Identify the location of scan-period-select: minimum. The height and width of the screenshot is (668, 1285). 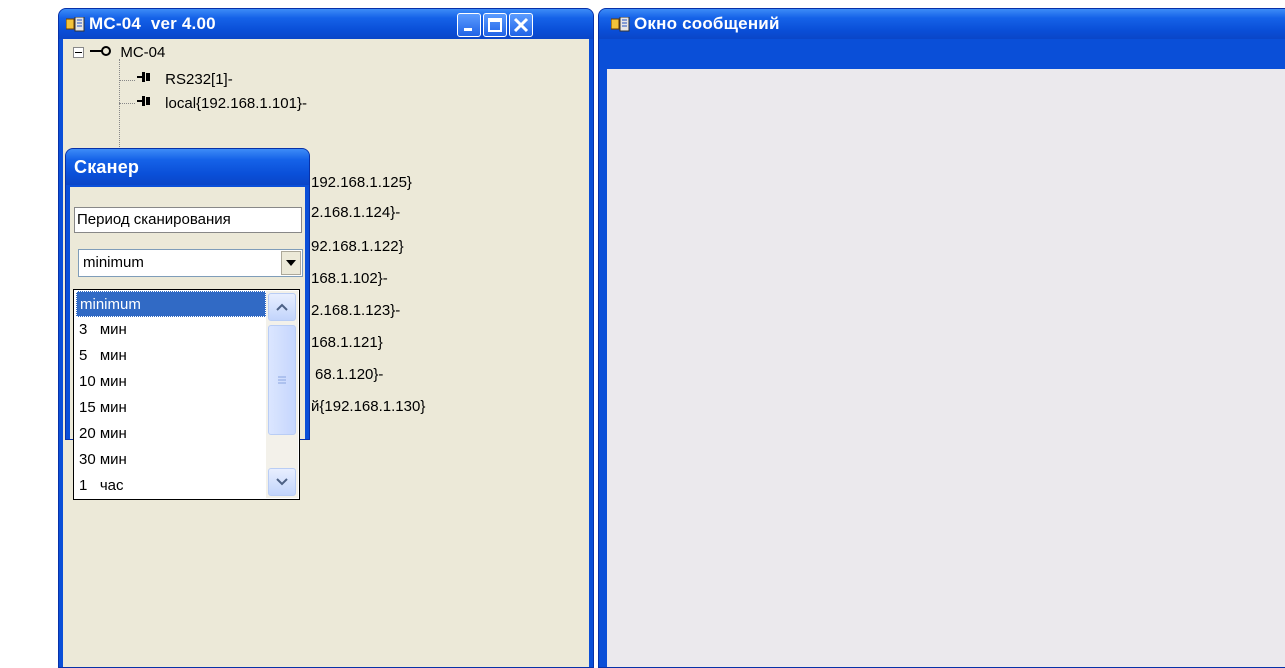
(190, 263).